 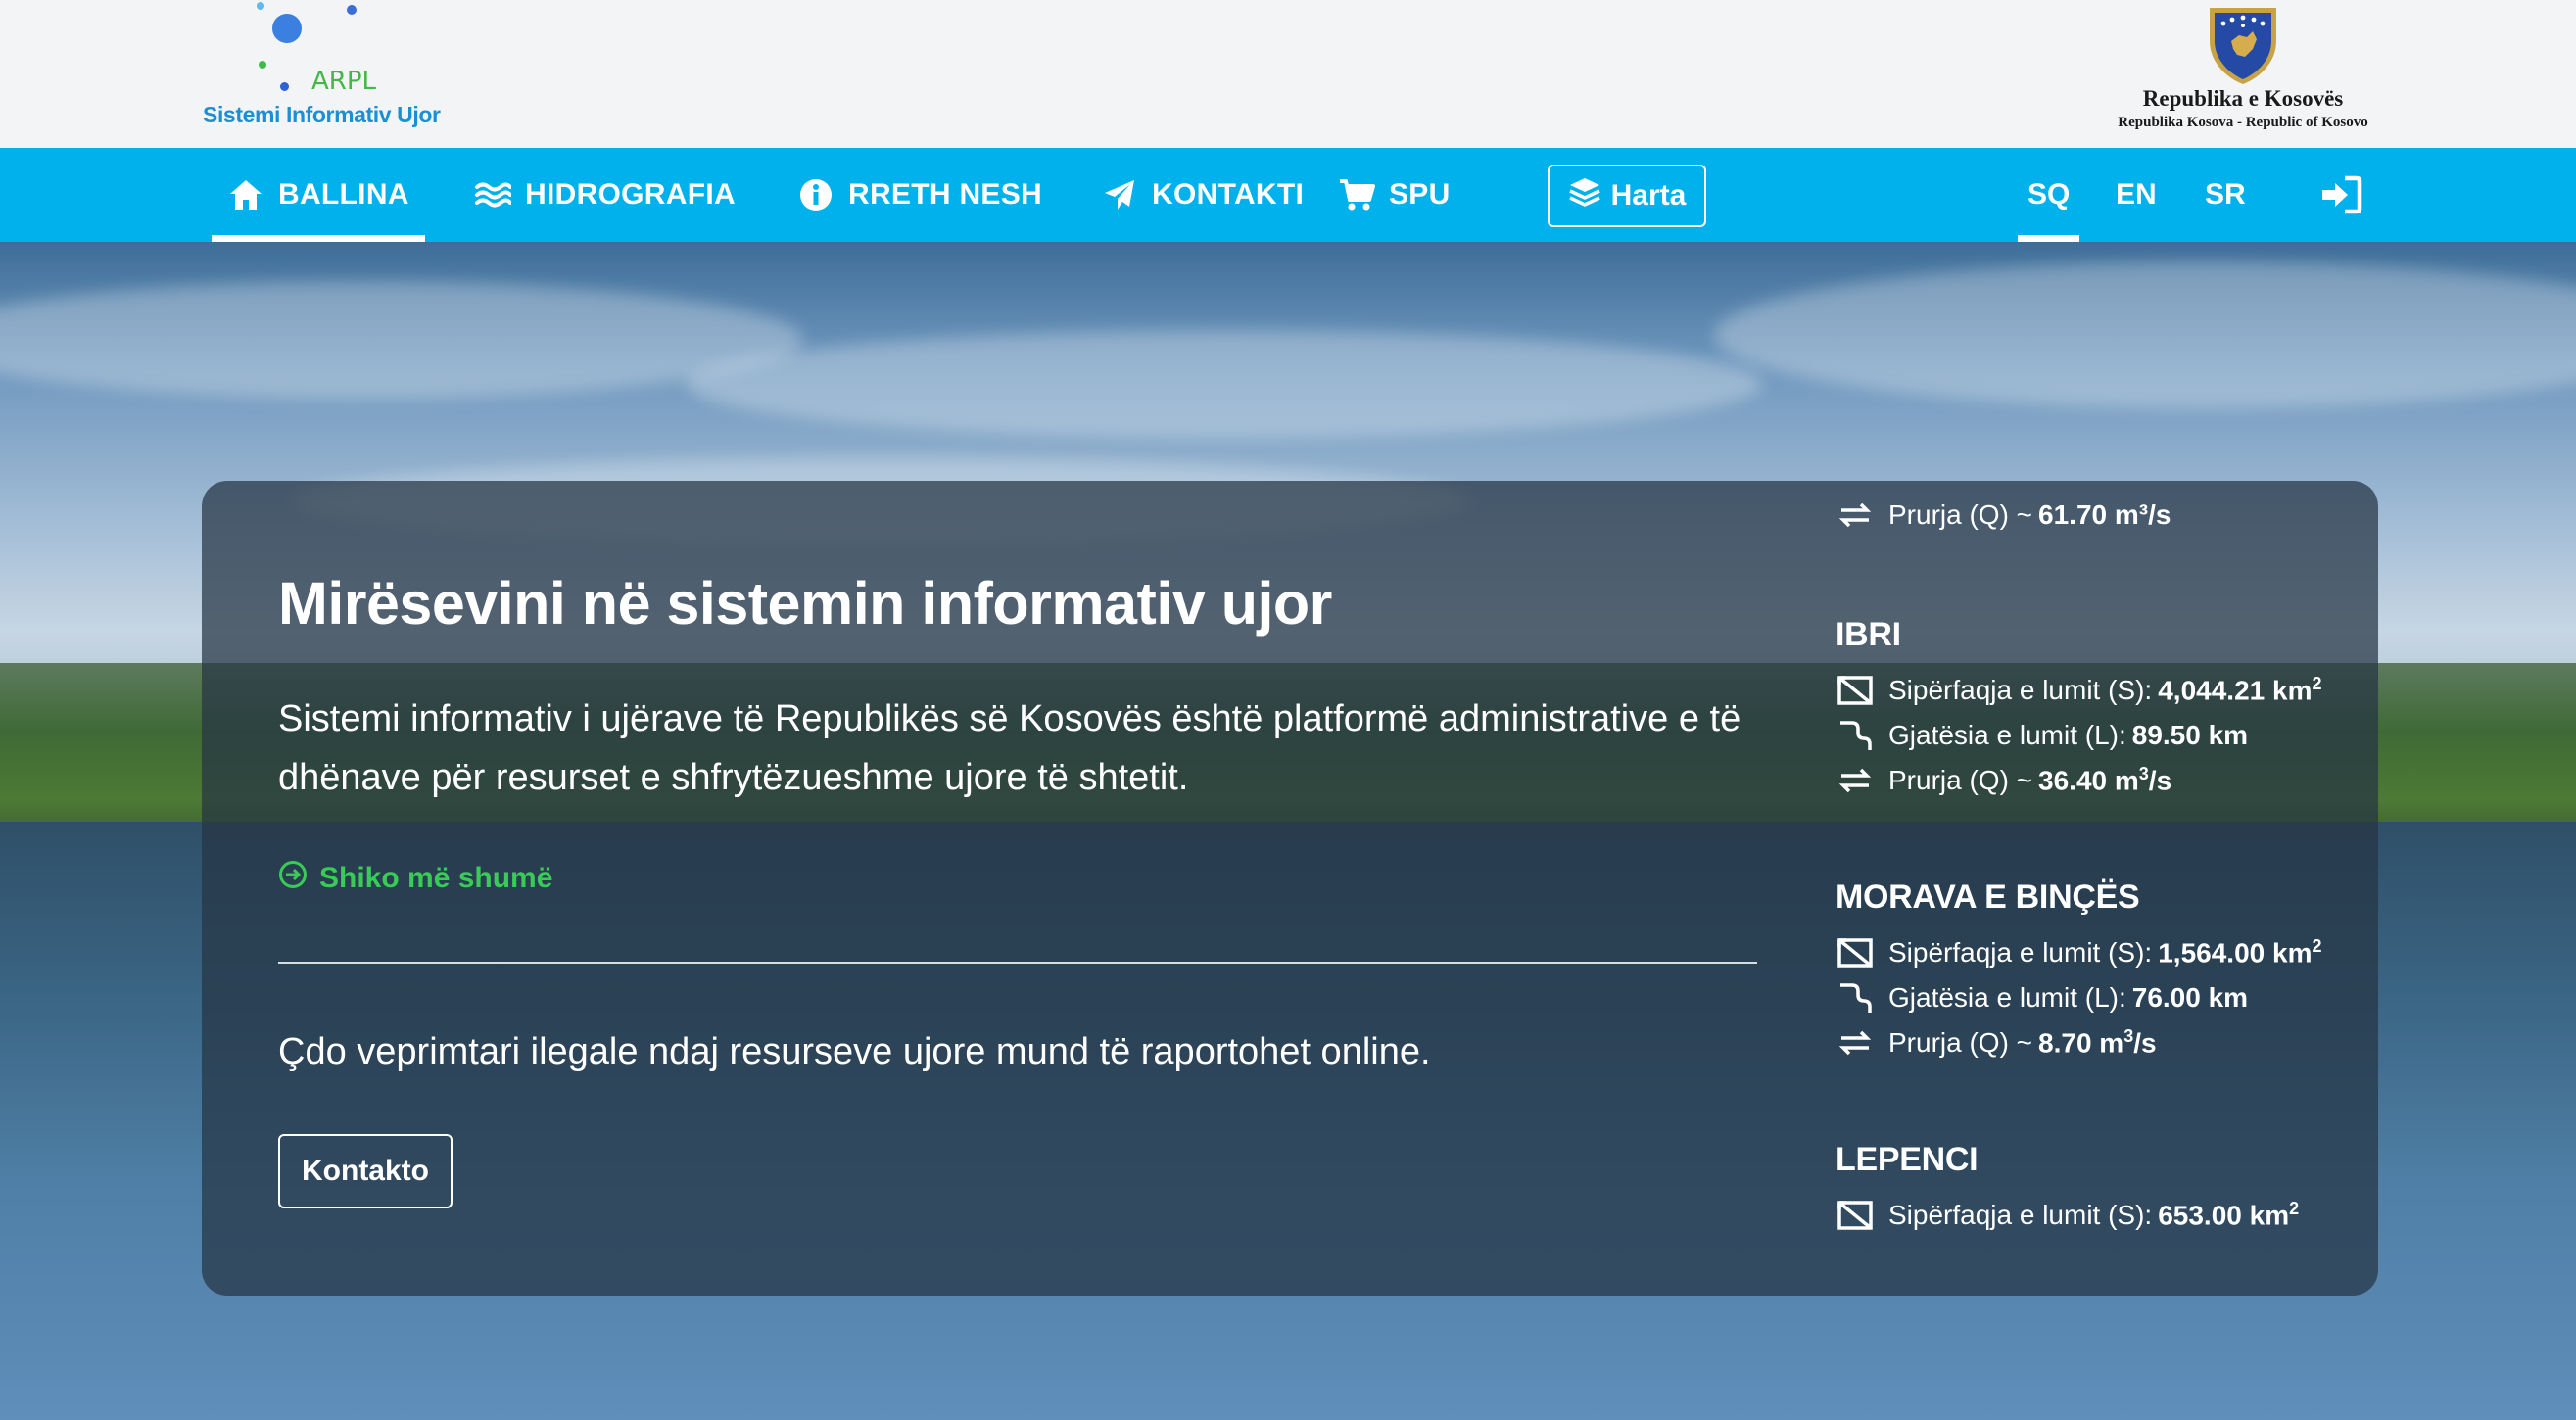 What do you see at coordinates (344, 194) in the screenshot?
I see `nav-label: BALLINA` at bounding box center [344, 194].